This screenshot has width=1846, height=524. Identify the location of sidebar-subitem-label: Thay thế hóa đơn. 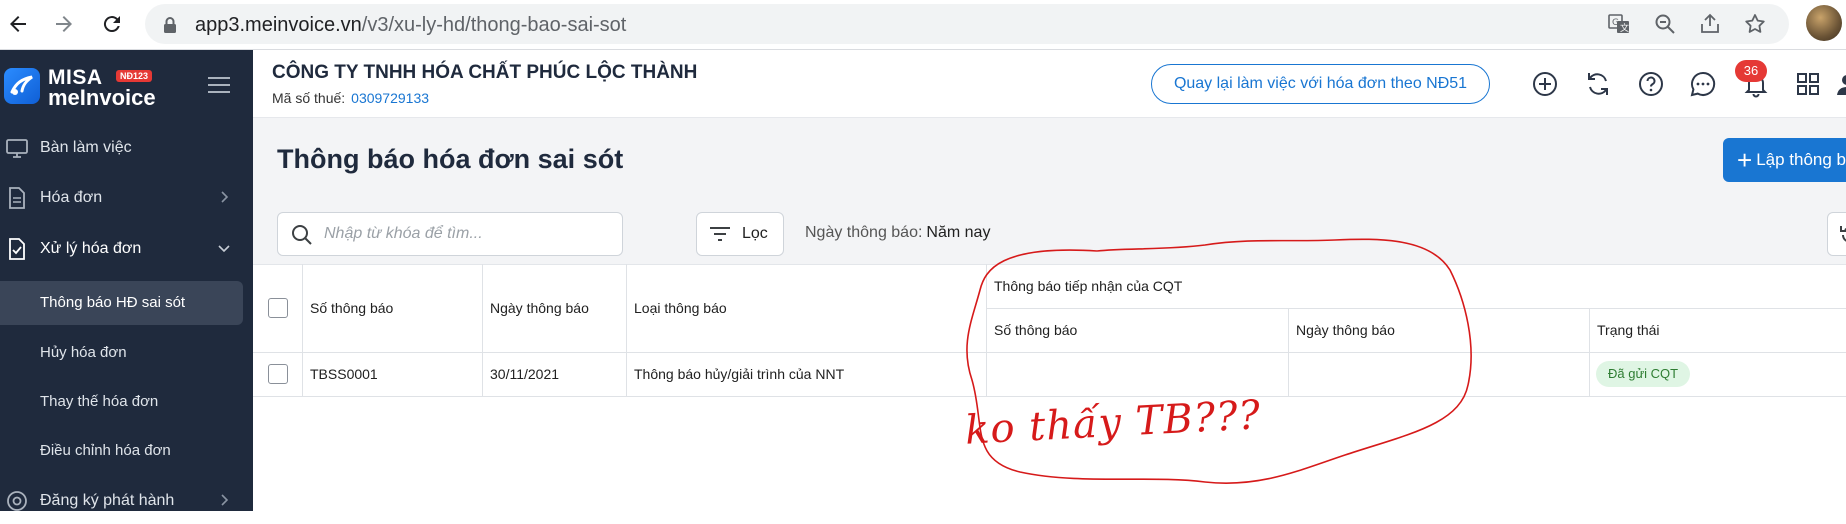
(99, 401).